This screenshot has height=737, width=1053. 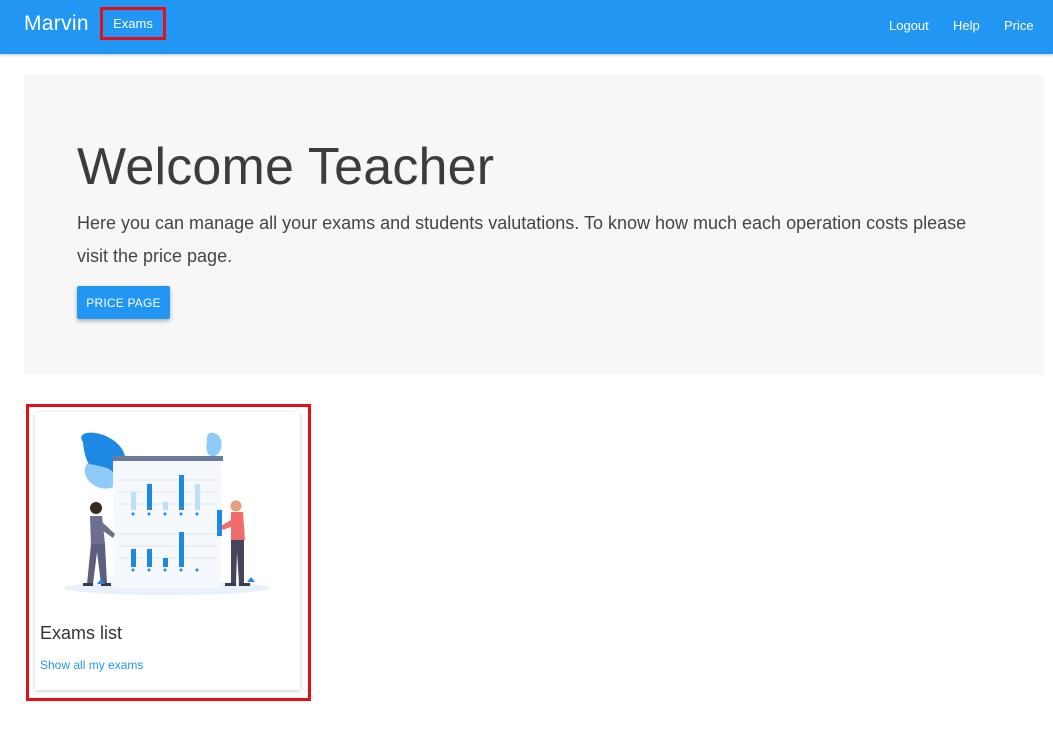 I want to click on nav-logout-link: Logout, so click(x=909, y=25).